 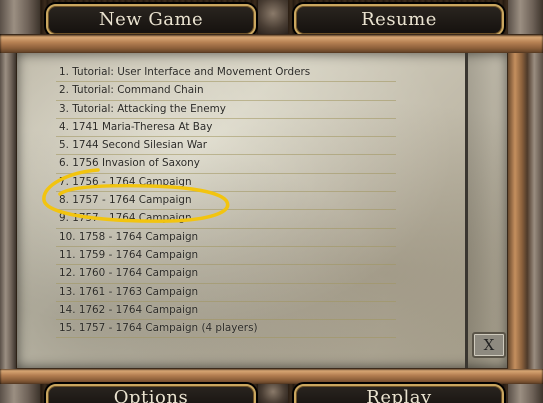 I want to click on scenario-item: 8. 1757 - 1764 Campaign, so click(x=226, y=201).